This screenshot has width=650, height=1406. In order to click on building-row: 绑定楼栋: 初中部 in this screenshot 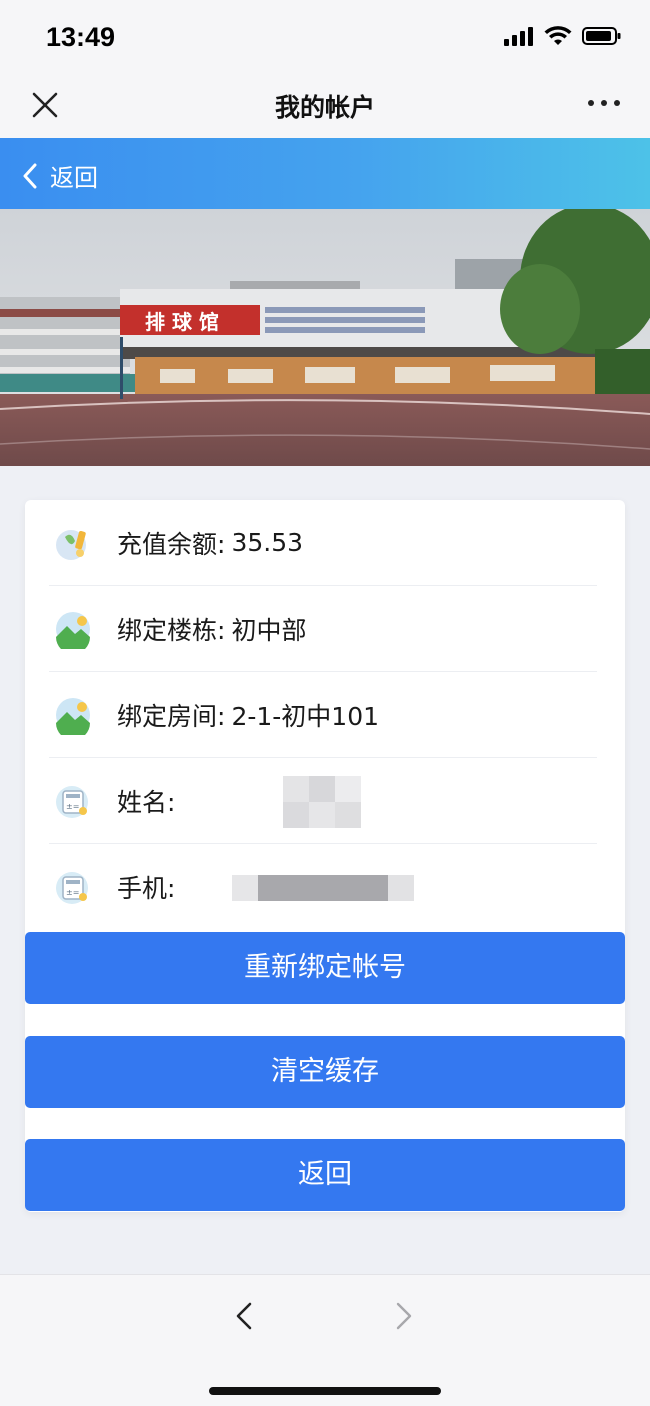, I will do `click(323, 629)`.